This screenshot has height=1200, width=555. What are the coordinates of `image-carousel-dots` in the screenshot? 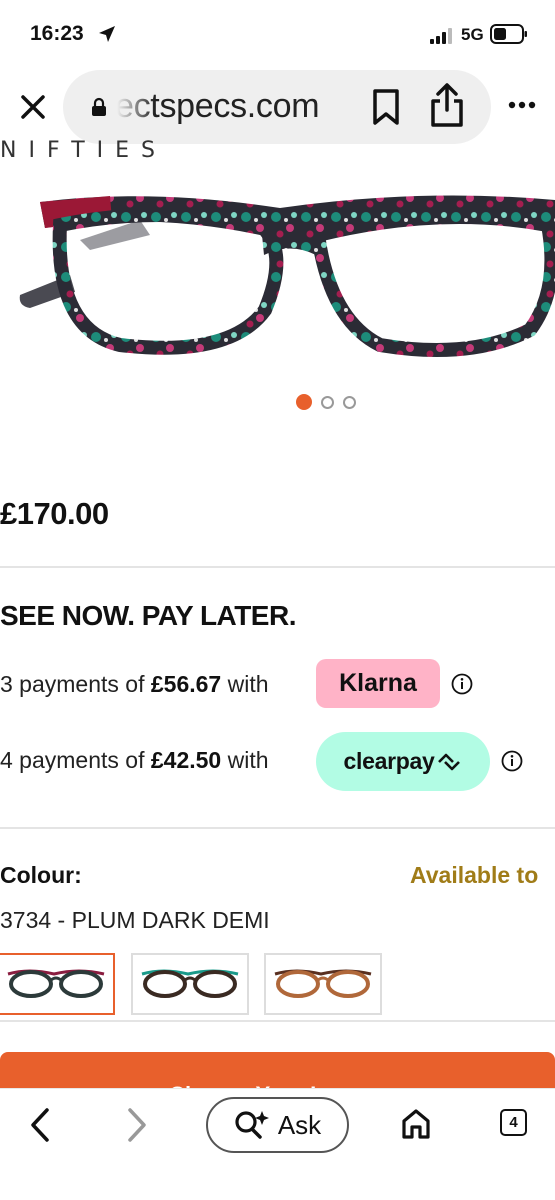 It's located at (326, 402).